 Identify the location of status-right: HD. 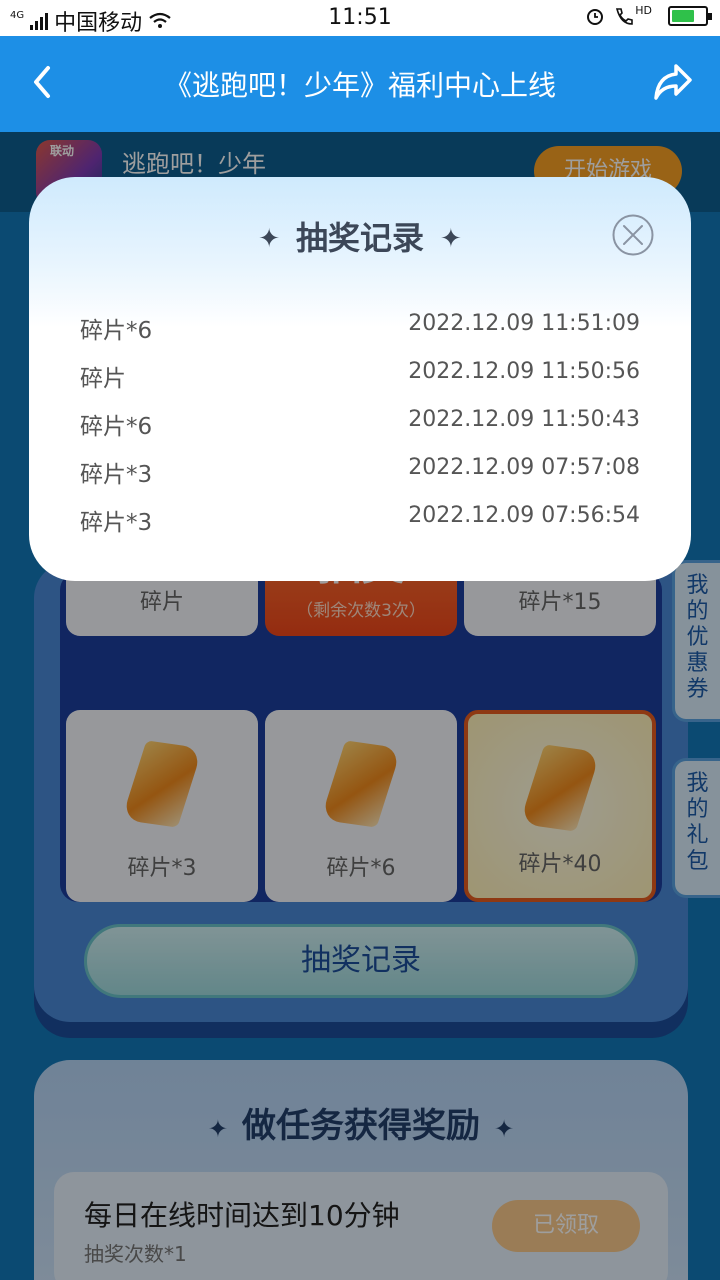
(648, 14).